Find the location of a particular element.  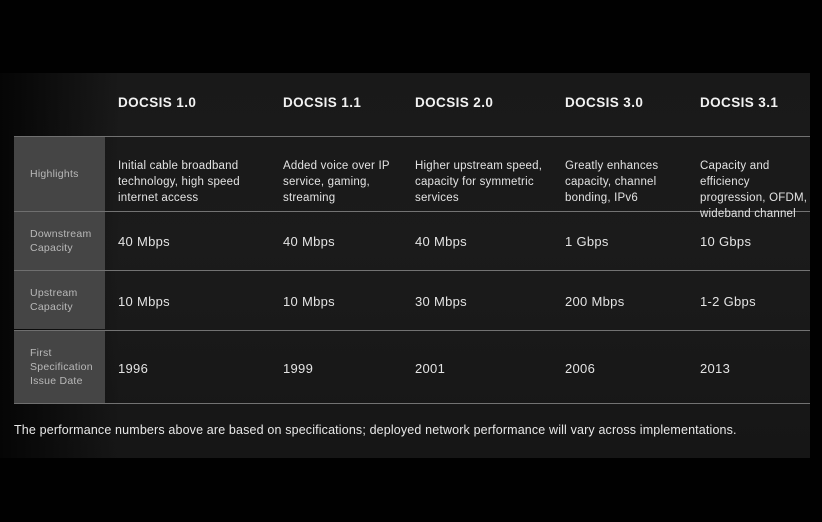

cell-upstream-docsis-1-0: 10 Mbps is located at coordinates (144, 301).